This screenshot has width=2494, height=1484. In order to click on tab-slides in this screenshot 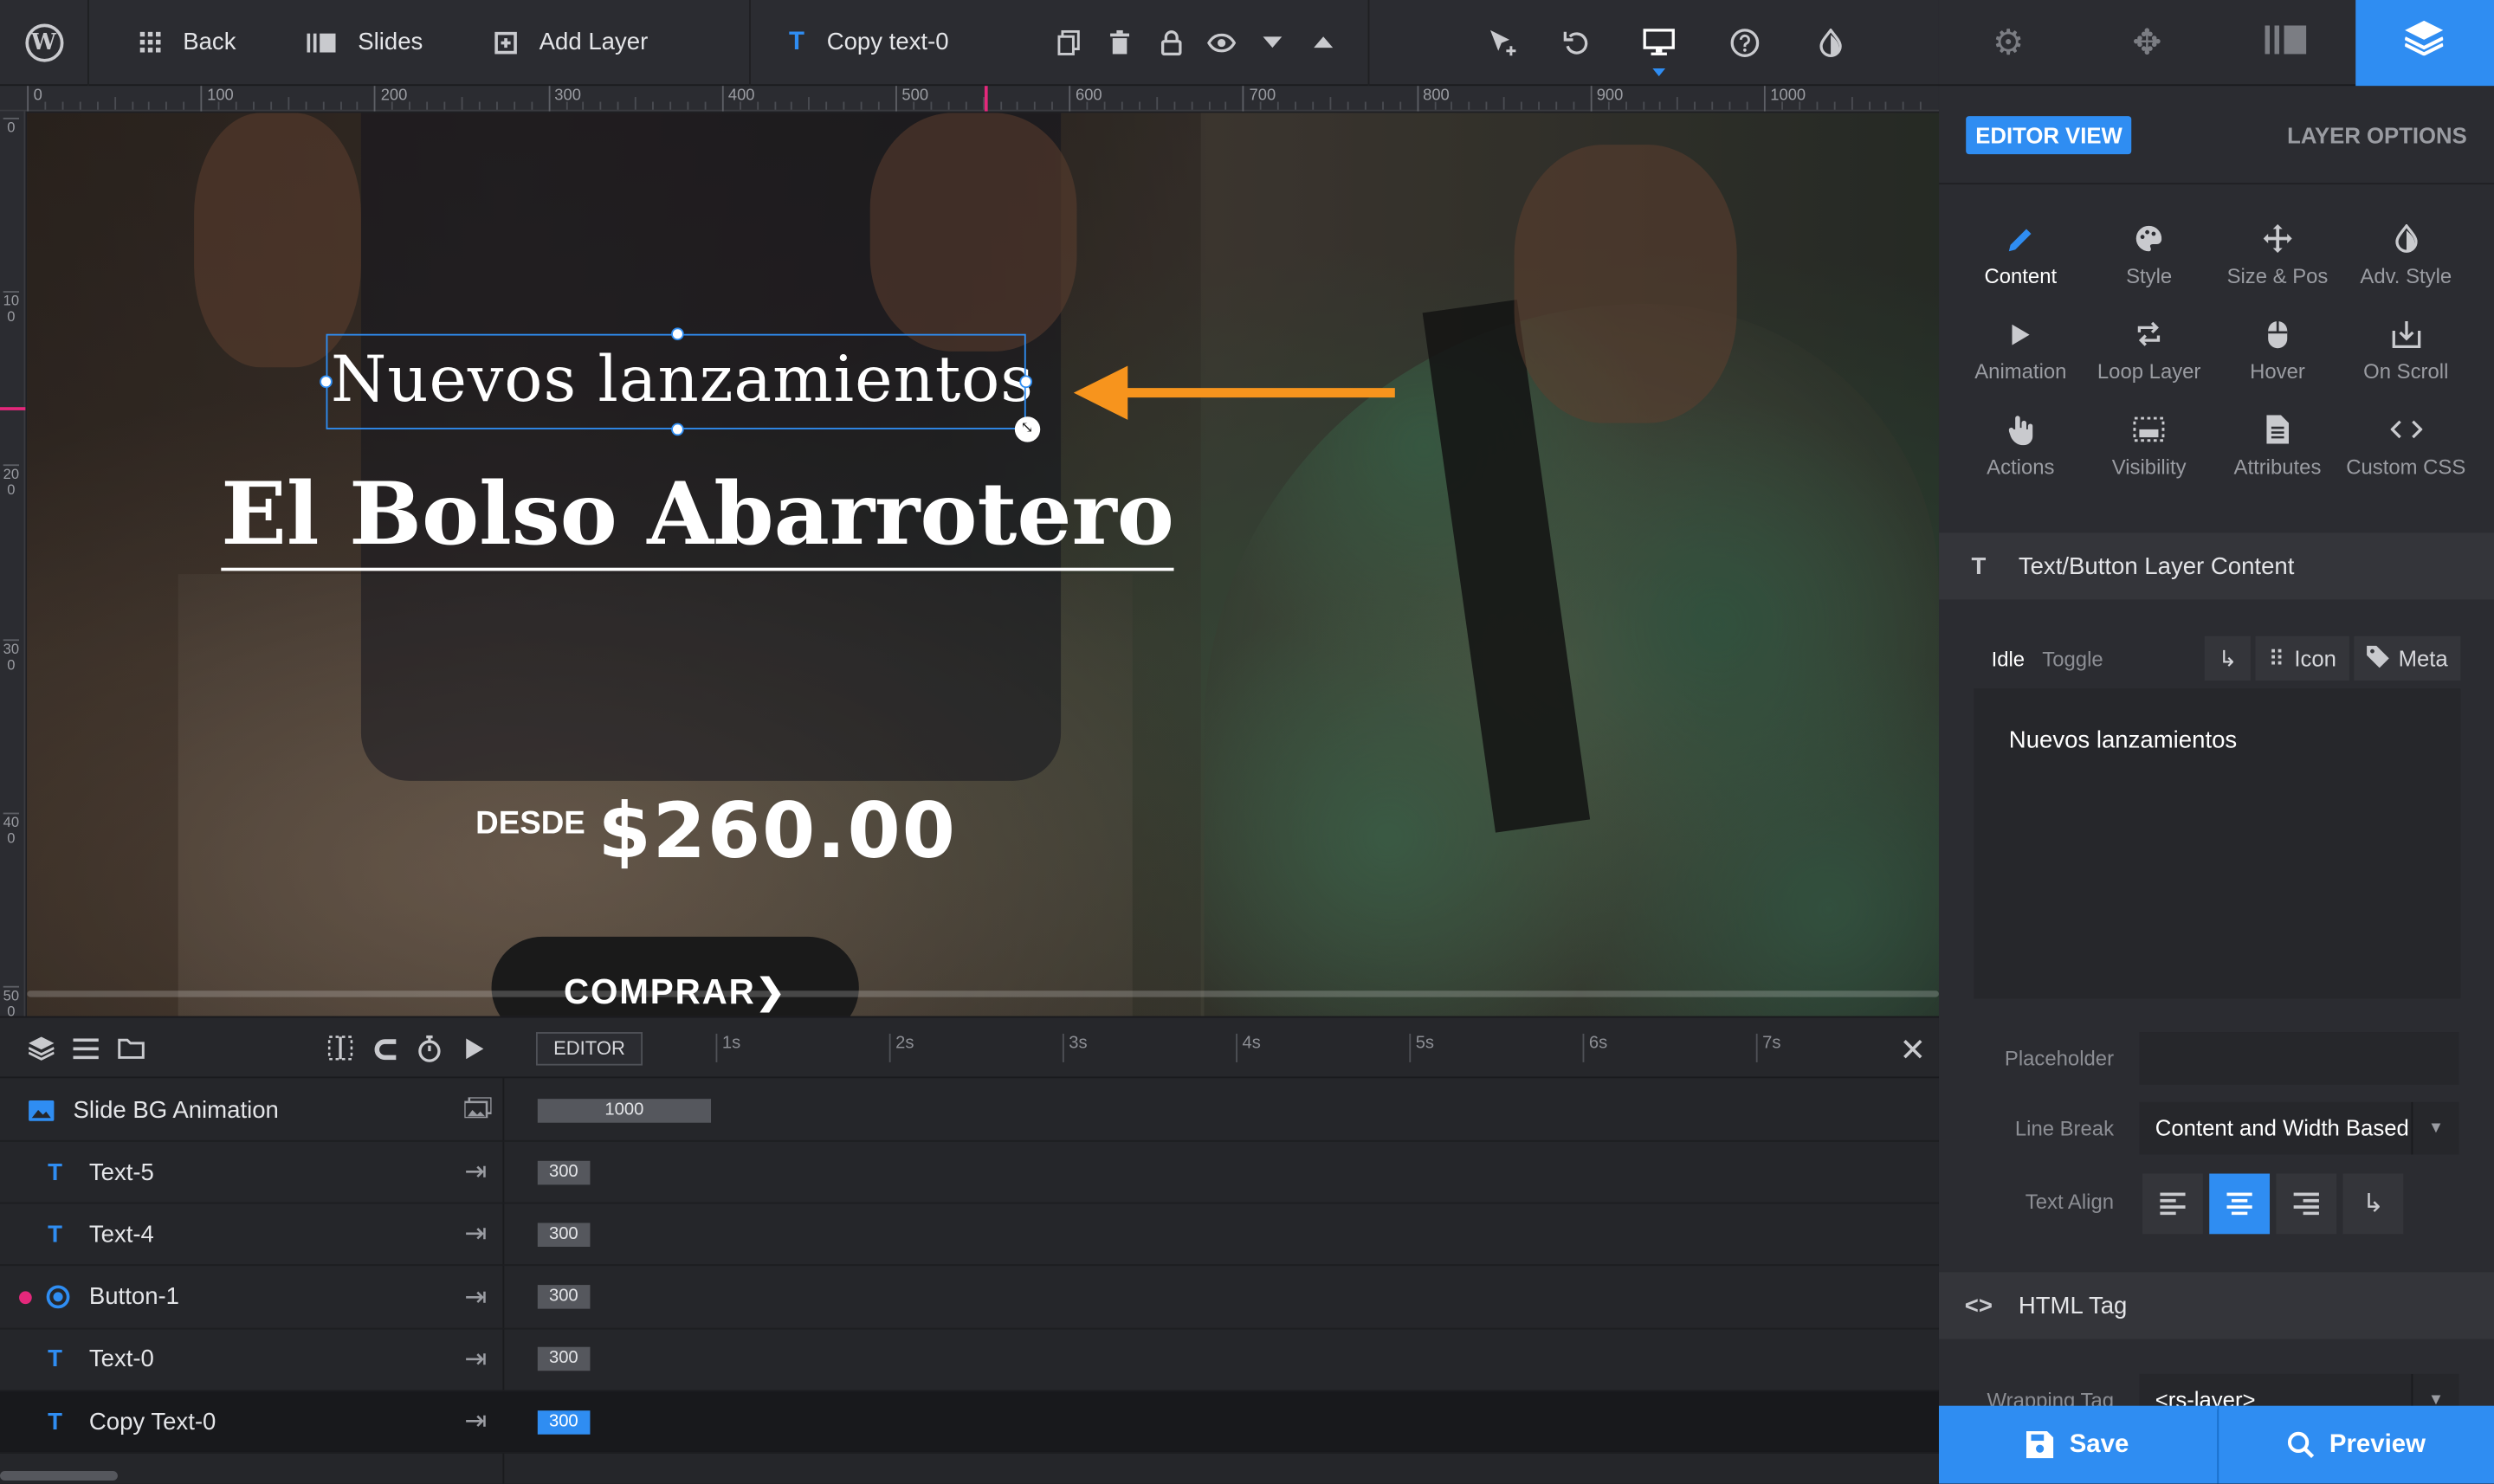, I will do `click(2285, 43)`.